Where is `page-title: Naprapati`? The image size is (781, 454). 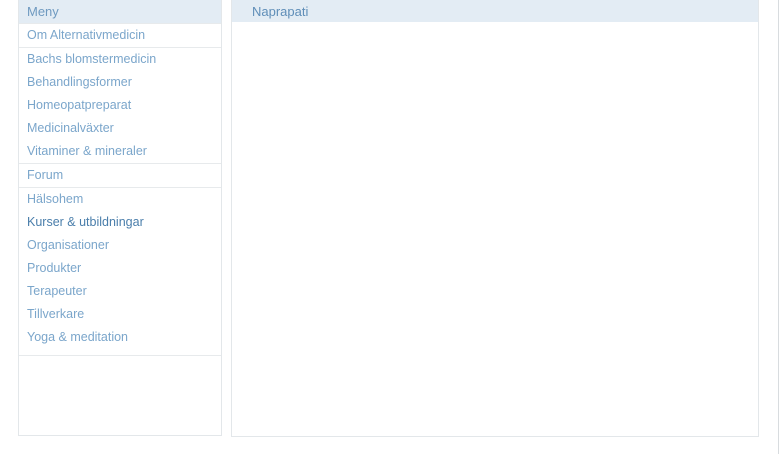 page-title: Naprapati is located at coordinates (495, 11).